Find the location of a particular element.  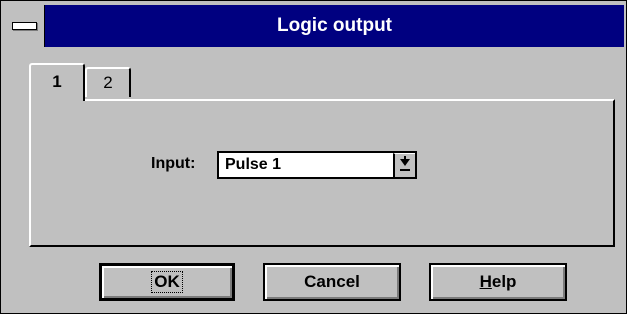

window-title: Logic output is located at coordinates (334, 25).